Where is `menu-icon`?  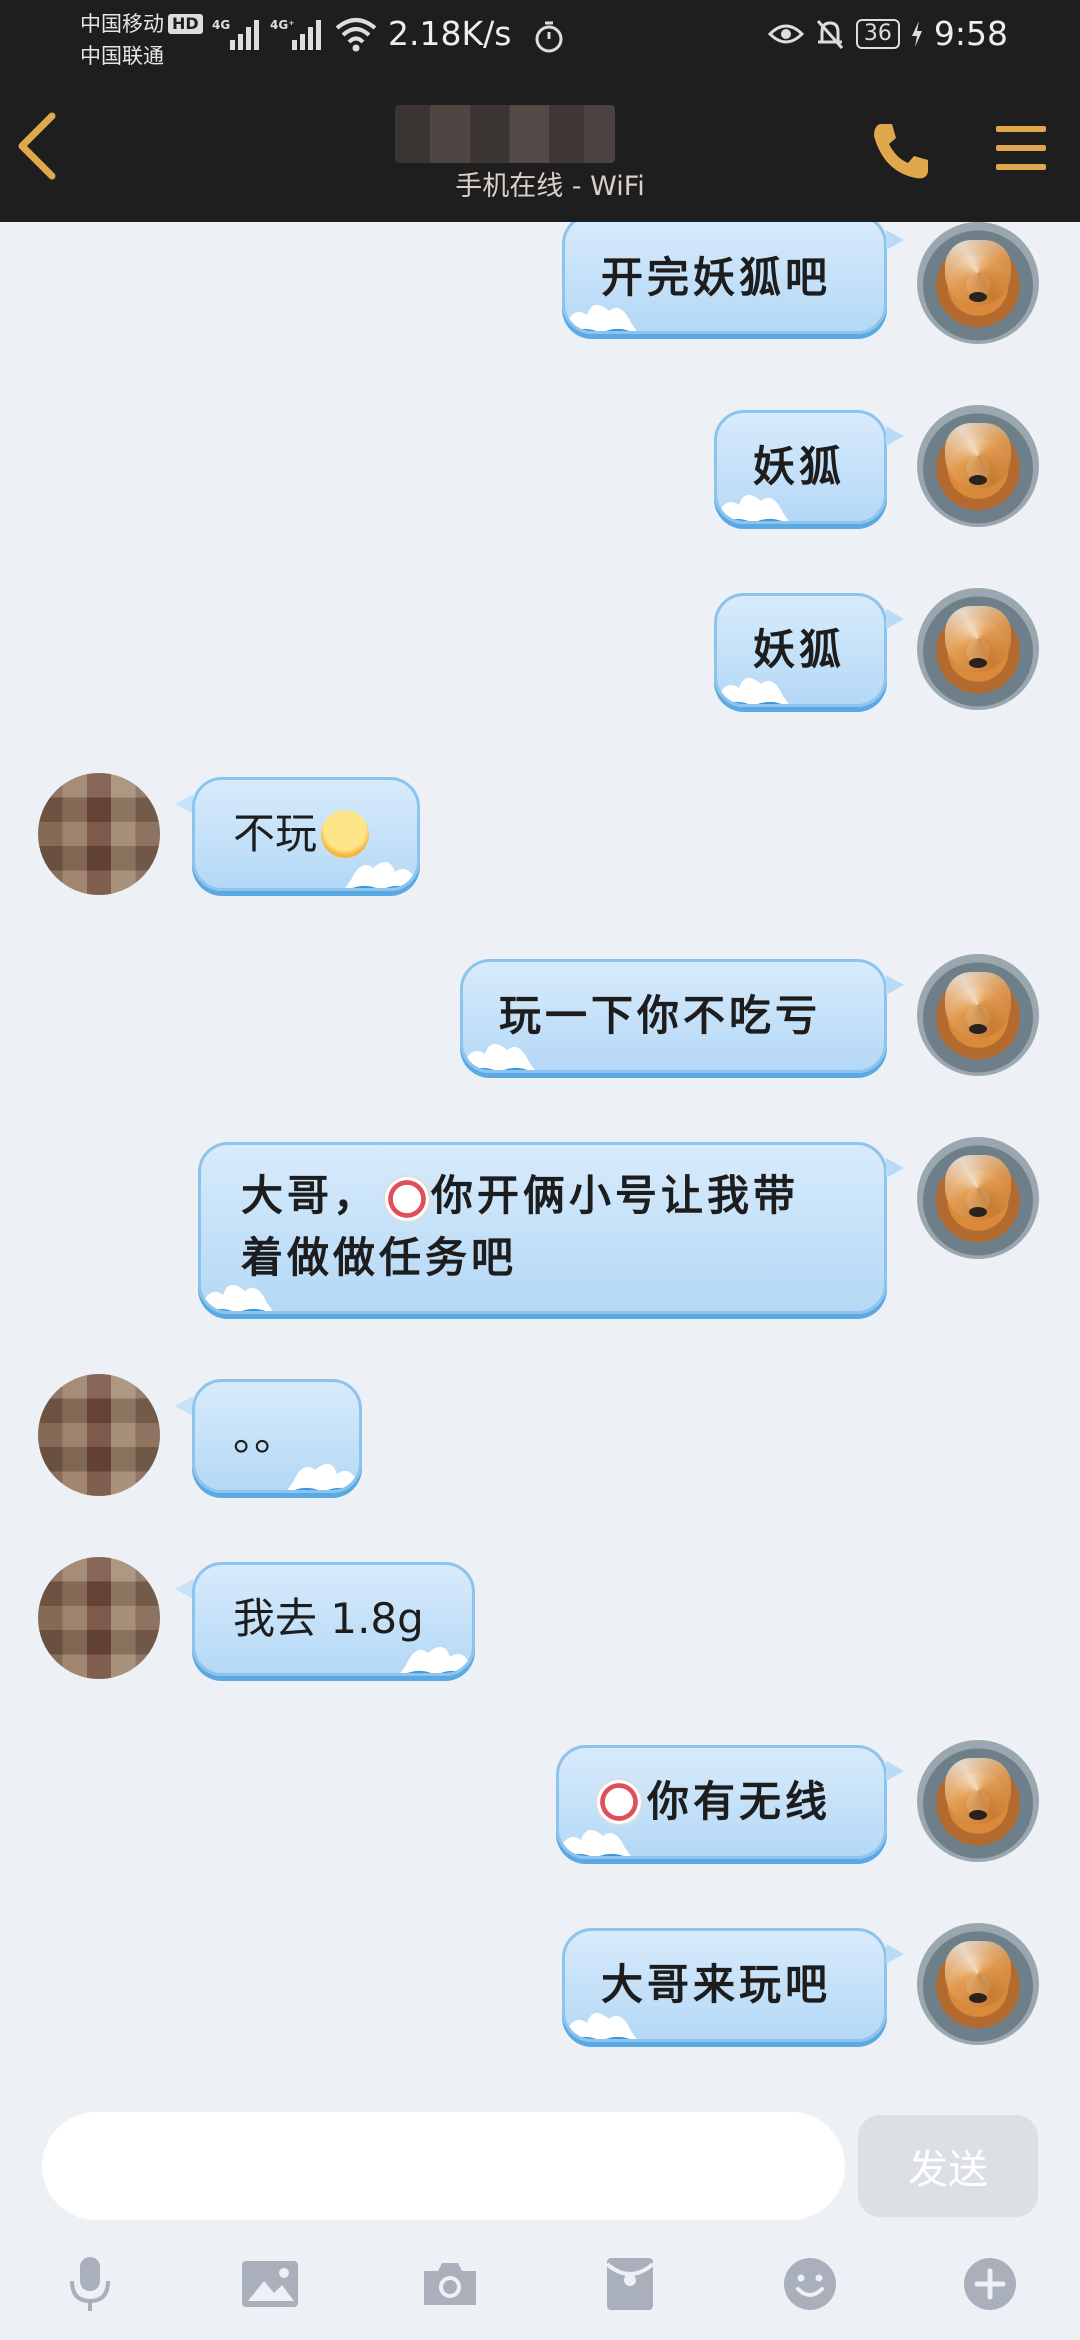 menu-icon is located at coordinates (1021, 148).